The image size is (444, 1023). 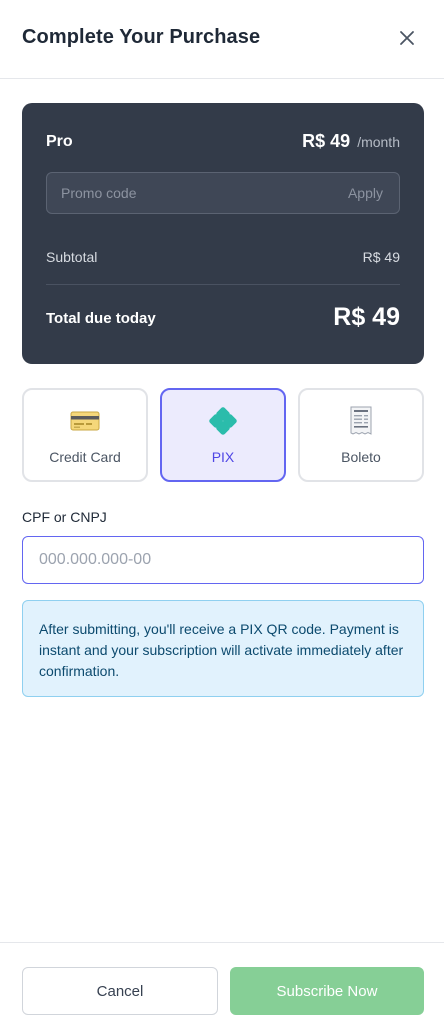 What do you see at coordinates (187, 193) in the screenshot?
I see `promo-code-input` at bounding box center [187, 193].